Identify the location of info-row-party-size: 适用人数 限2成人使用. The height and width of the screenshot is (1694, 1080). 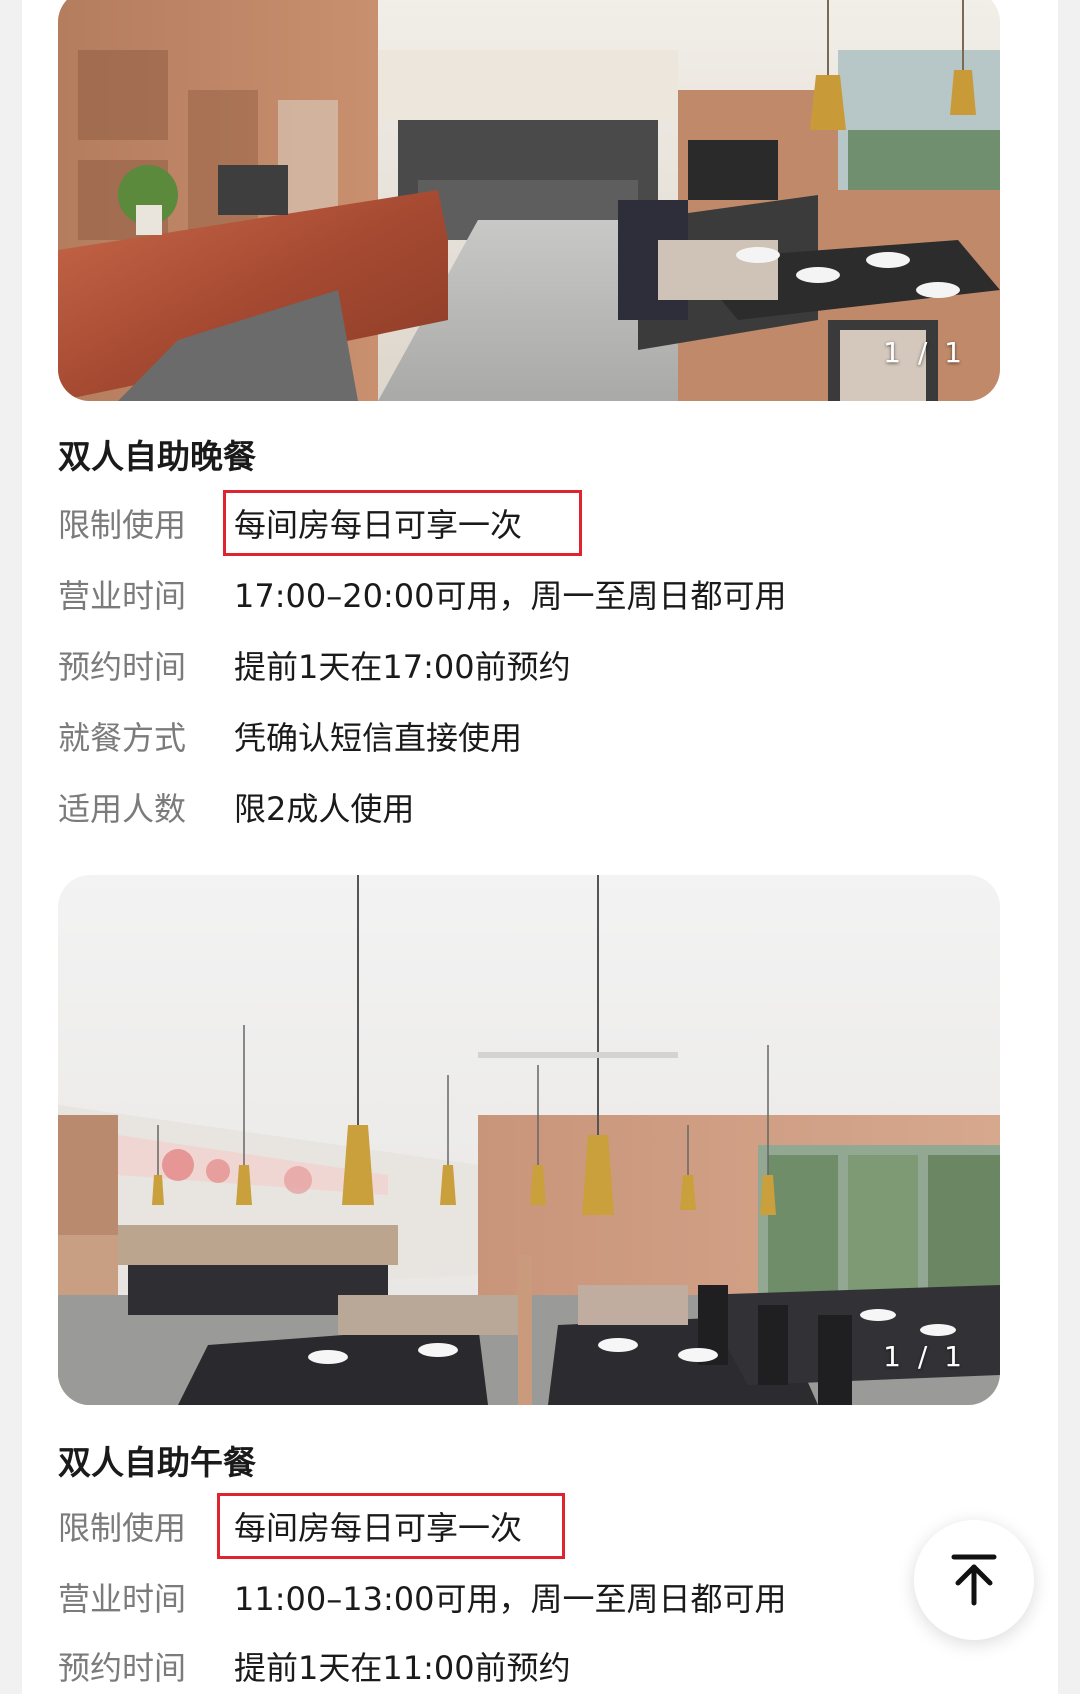
(236, 807).